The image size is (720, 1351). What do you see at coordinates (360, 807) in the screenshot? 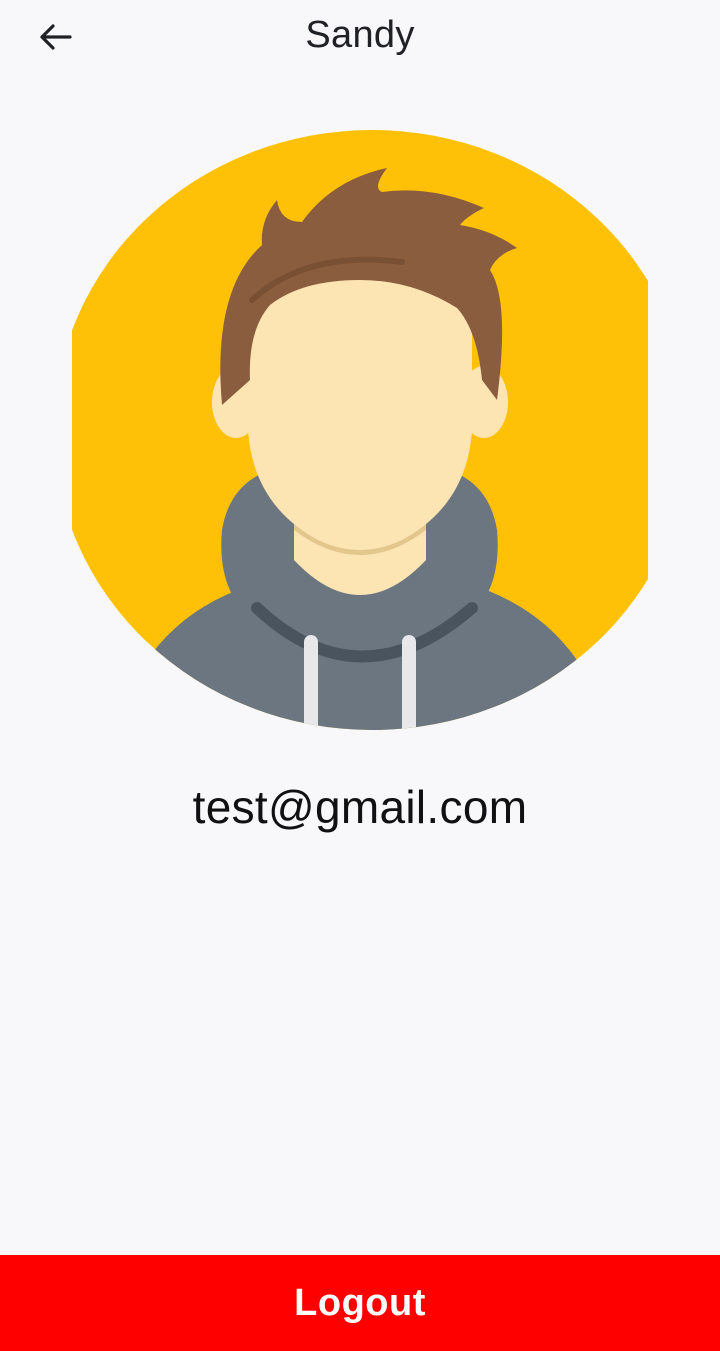
I see `email-text: test@gmail.com` at bounding box center [360, 807].